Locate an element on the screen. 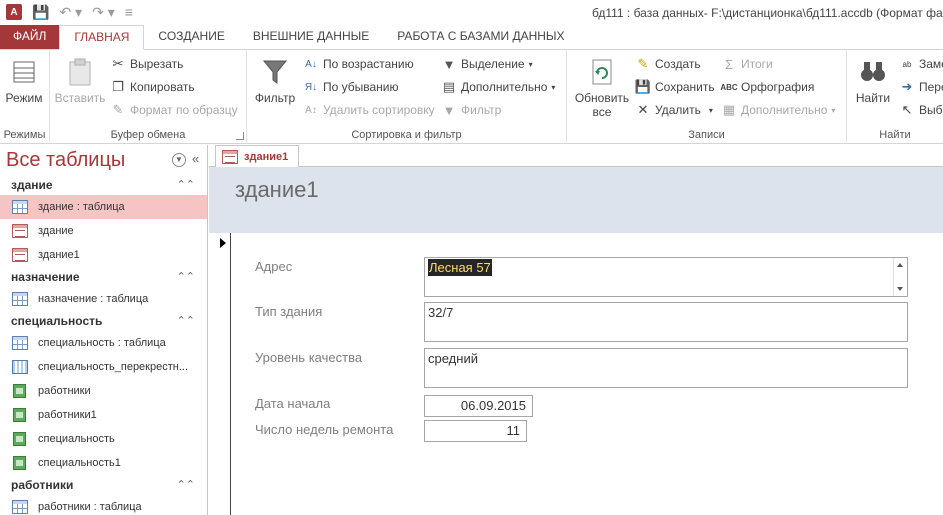  address-label: Адрес is located at coordinates (274, 266).